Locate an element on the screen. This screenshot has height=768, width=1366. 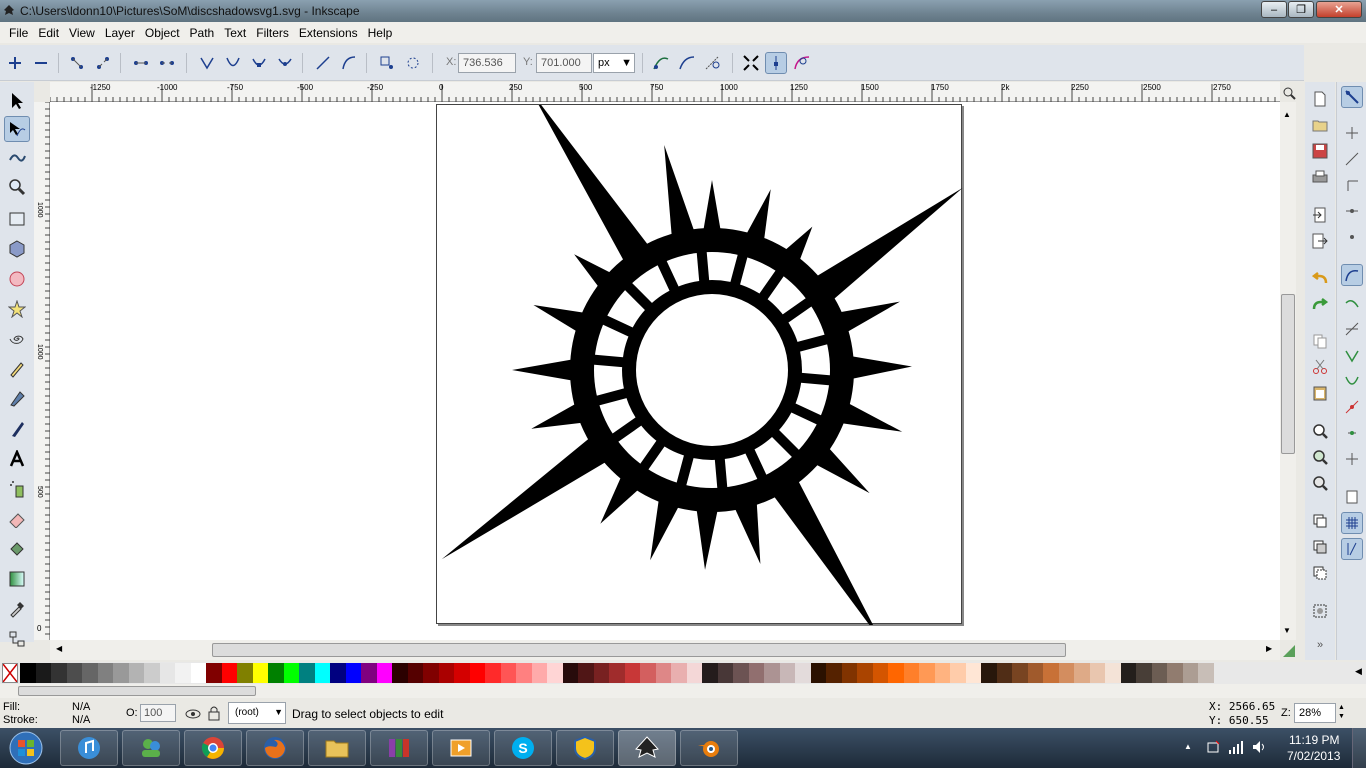
snap-intersections-button is located at coordinates (1352, 329).